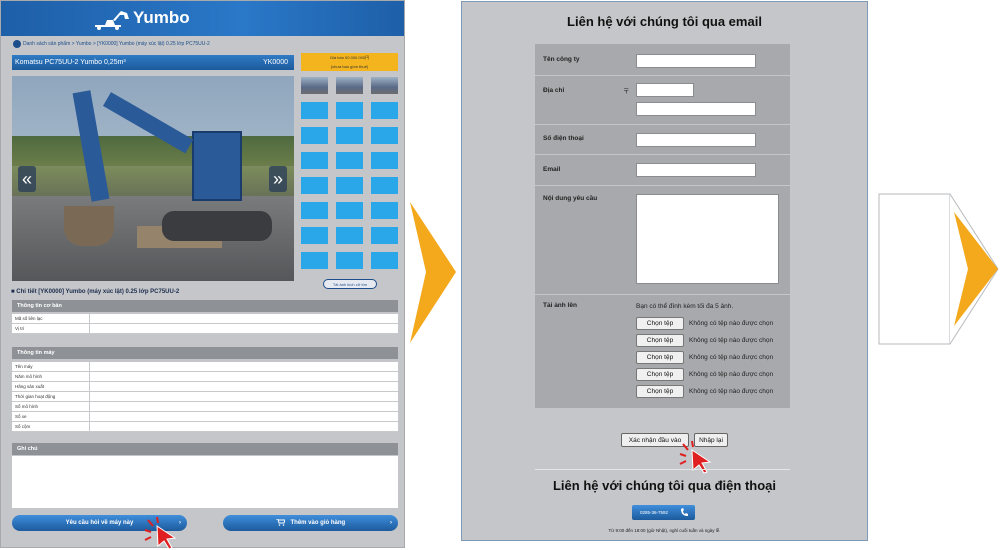  What do you see at coordinates (24, 366) in the screenshot?
I see `row-label: Tên máy` at bounding box center [24, 366].